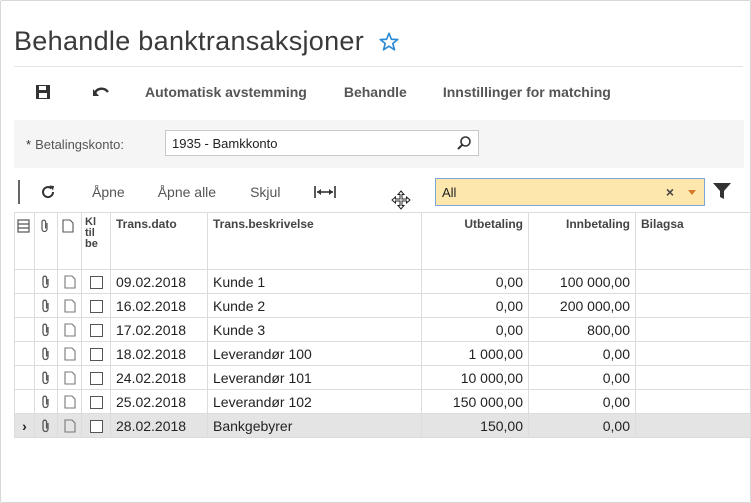 This screenshot has height=503, width=751. I want to click on payment-out-cell: 10 000,00, so click(475, 377).